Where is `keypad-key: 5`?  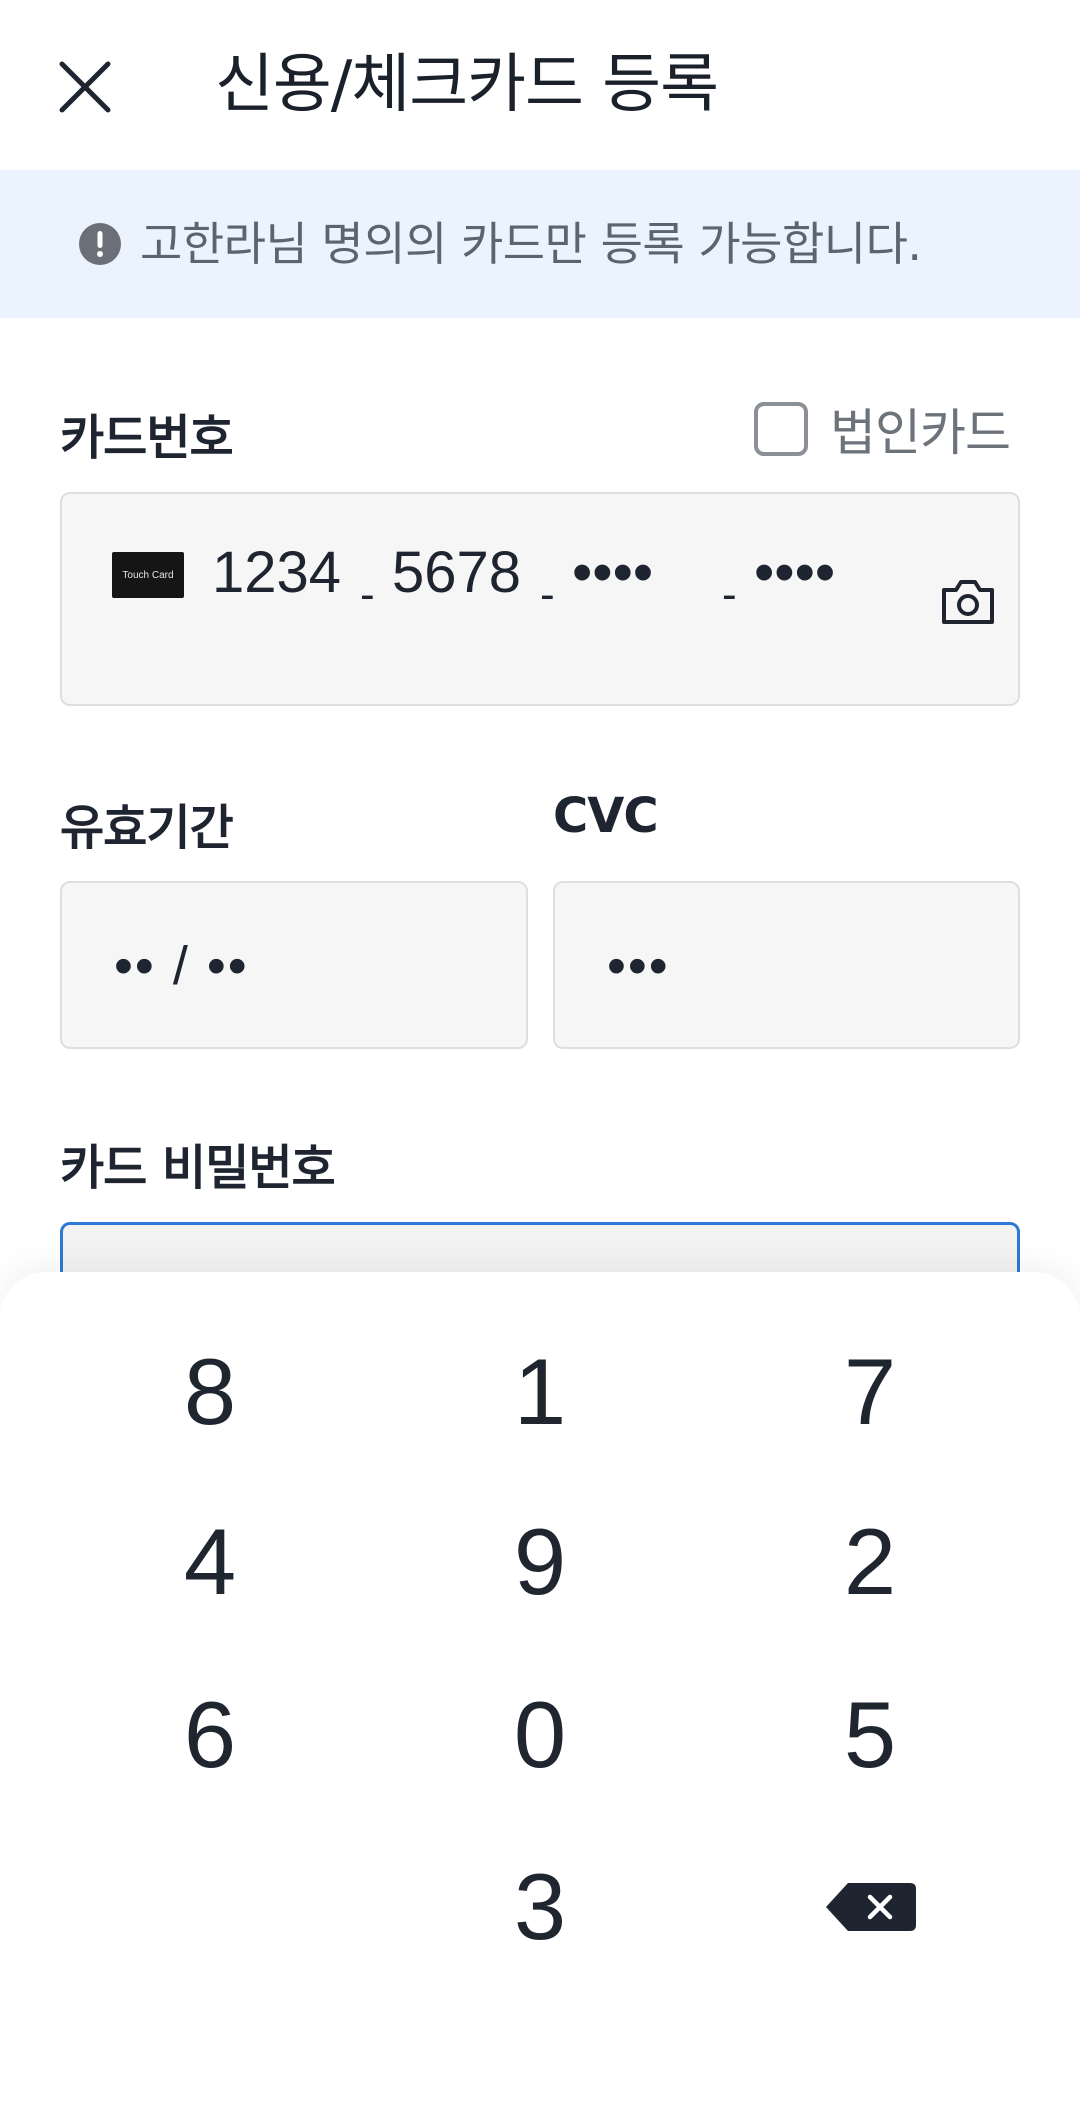
keypad-key: 5 is located at coordinates (870, 1735).